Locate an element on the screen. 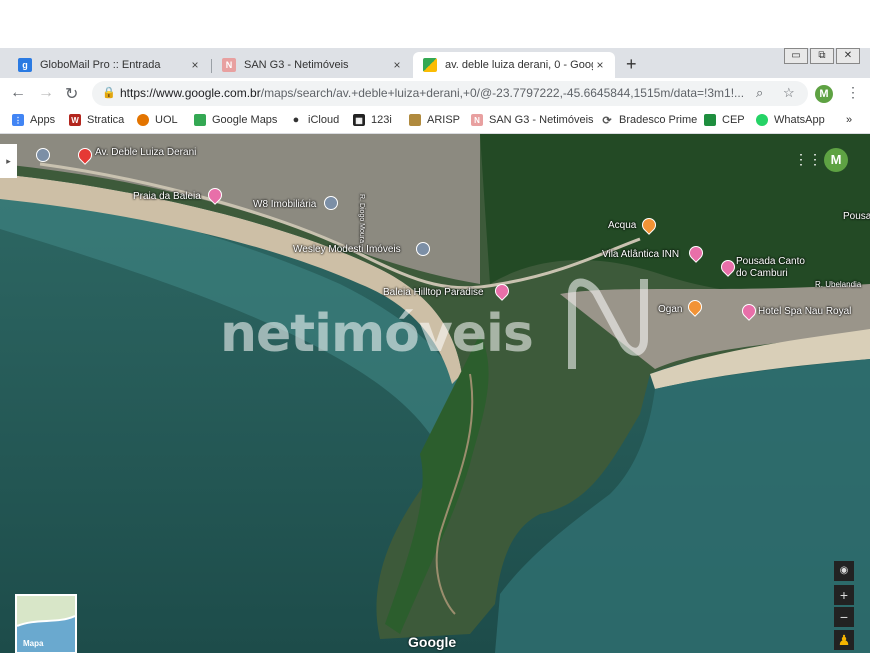 This screenshot has width=870, height=654. window-controls: ▭ ⧉ ✕ is located at coordinates (821, 56).